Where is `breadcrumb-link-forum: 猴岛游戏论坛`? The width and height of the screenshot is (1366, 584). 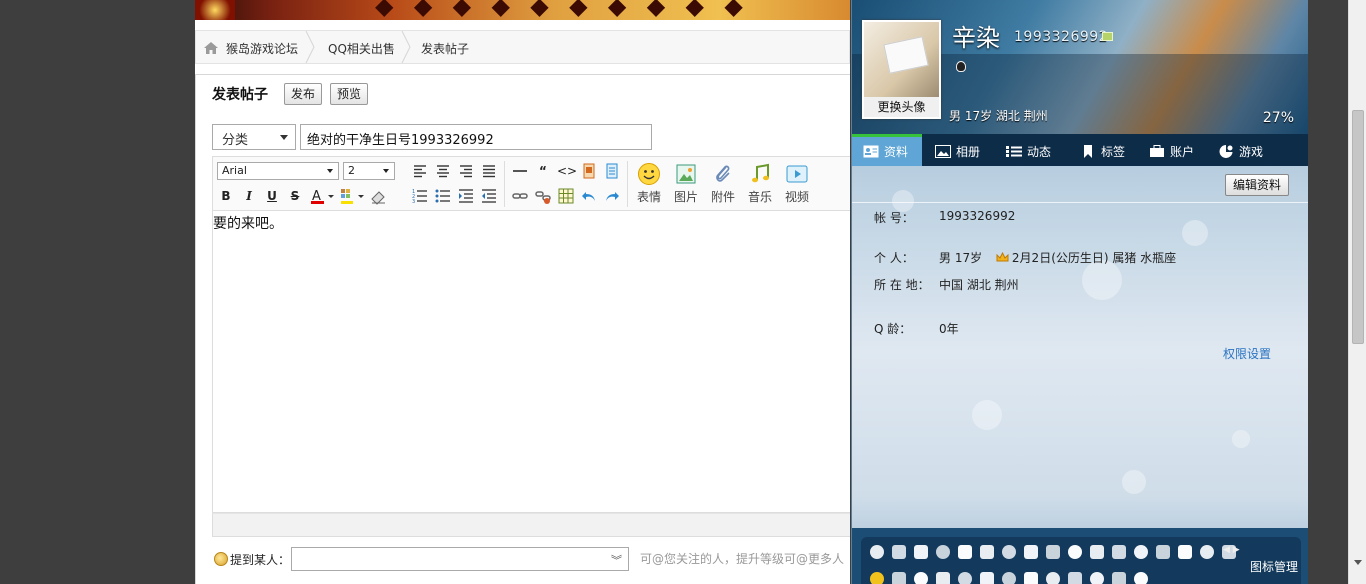
breadcrumb-link-forum: 猴岛游戏论坛 is located at coordinates (262, 48).